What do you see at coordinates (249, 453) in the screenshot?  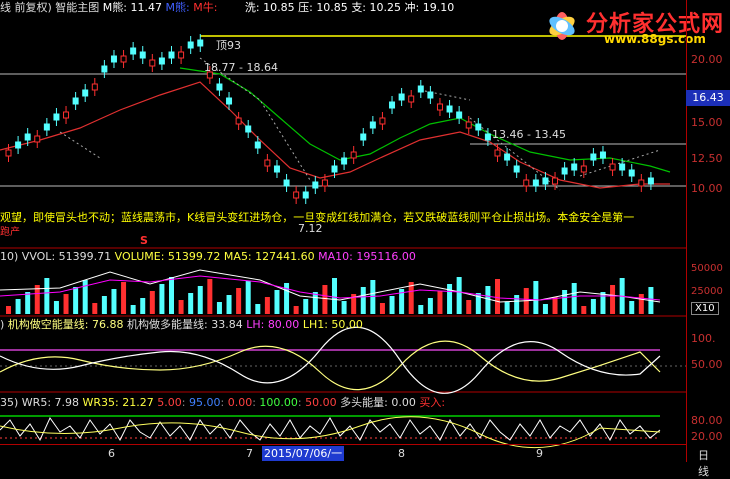 I see `date-label: 7` at bounding box center [249, 453].